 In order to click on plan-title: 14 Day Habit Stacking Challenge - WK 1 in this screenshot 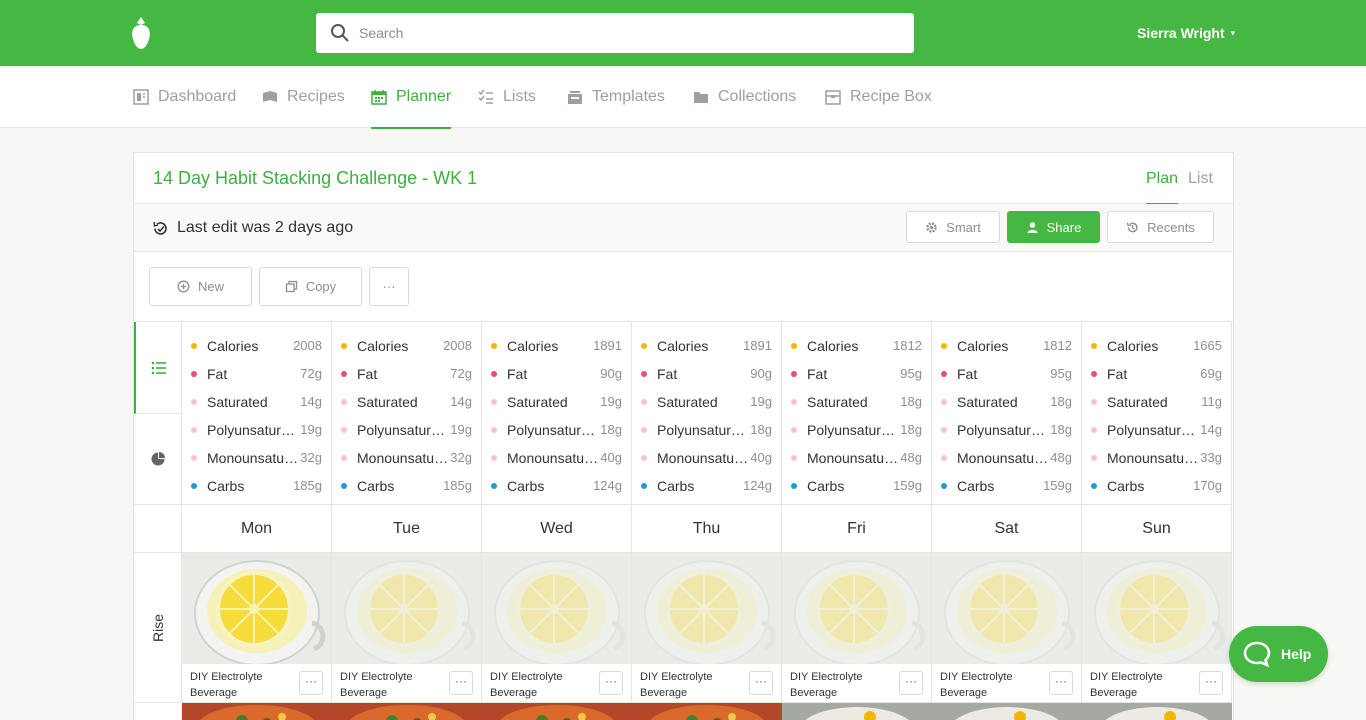, I will do `click(315, 178)`.